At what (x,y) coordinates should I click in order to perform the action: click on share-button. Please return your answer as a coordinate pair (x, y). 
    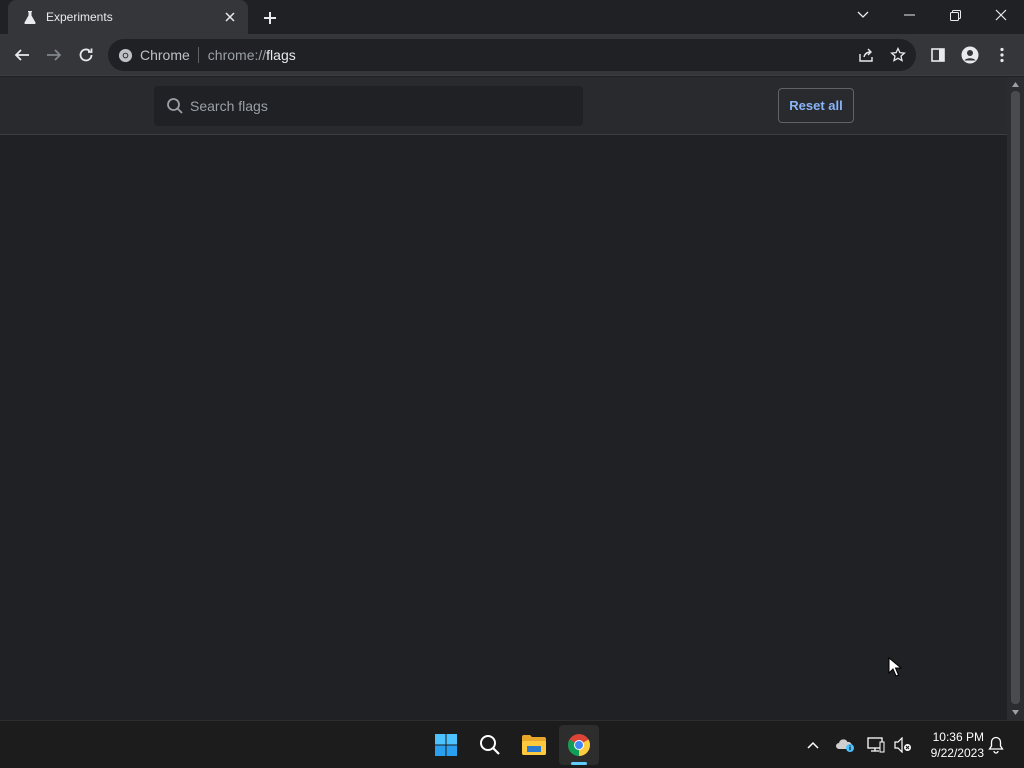
    Looking at the image, I should click on (866, 55).